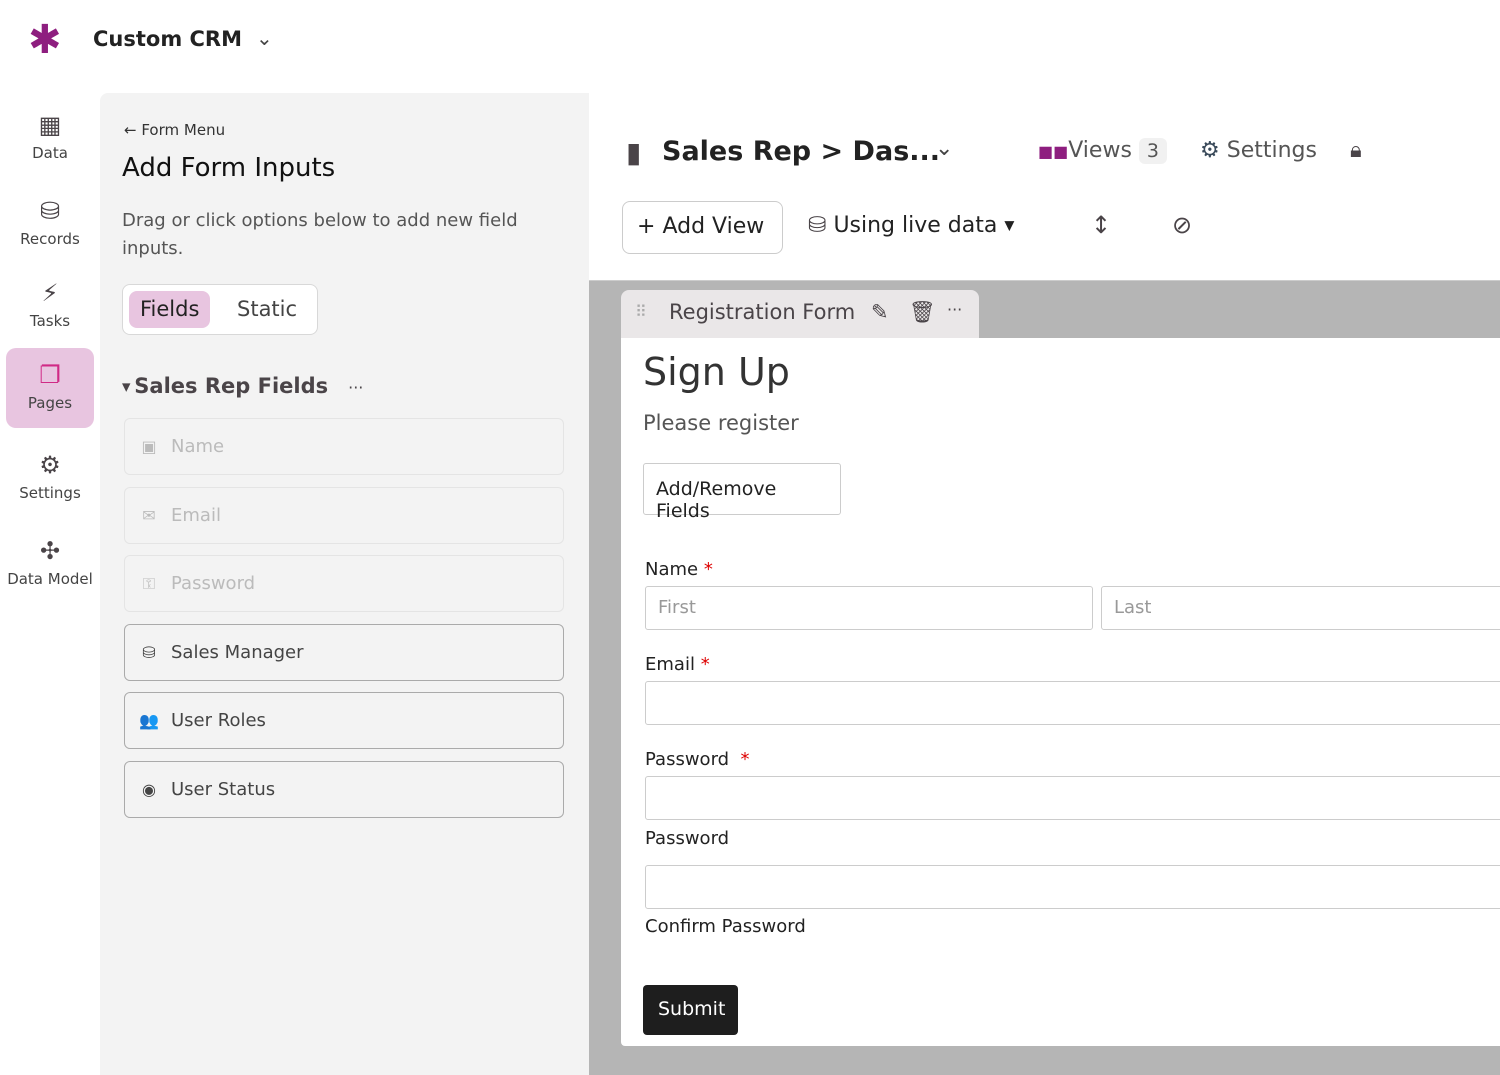 The width and height of the screenshot is (1500, 1075). I want to click on document-icon: ▮, so click(634, 152).